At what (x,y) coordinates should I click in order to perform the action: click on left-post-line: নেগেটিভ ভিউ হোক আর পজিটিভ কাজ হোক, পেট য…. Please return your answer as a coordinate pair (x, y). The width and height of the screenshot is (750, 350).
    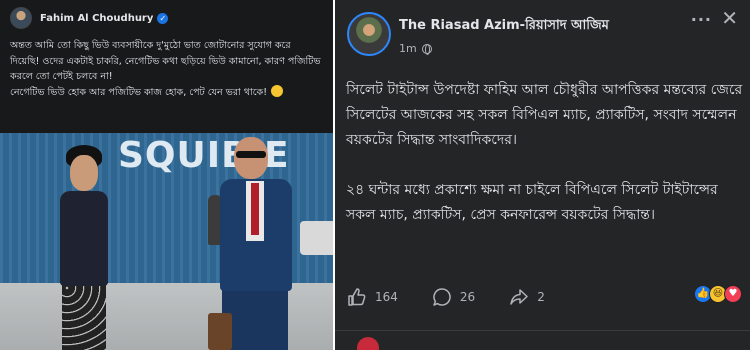
    Looking at the image, I should click on (166, 92).